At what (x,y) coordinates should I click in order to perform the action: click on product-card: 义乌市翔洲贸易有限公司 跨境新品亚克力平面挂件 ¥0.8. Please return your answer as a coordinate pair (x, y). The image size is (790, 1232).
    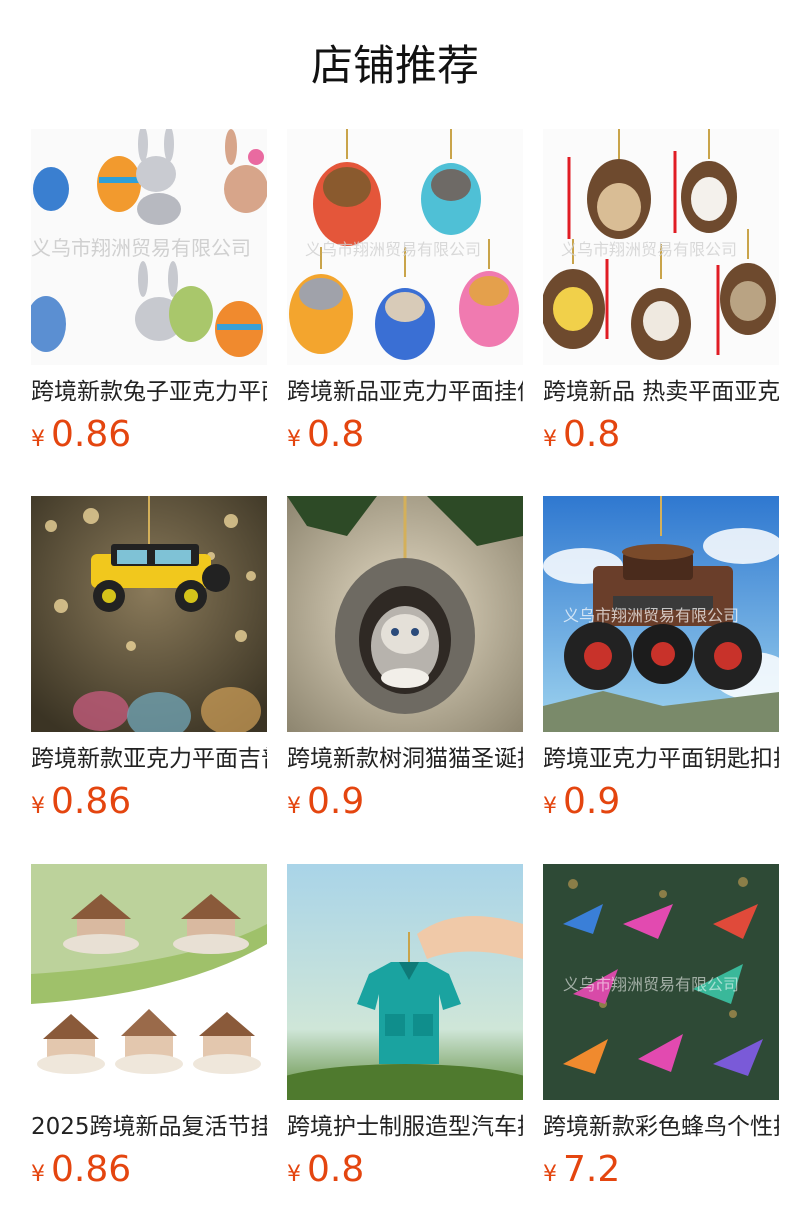
    Looking at the image, I should click on (405, 292).